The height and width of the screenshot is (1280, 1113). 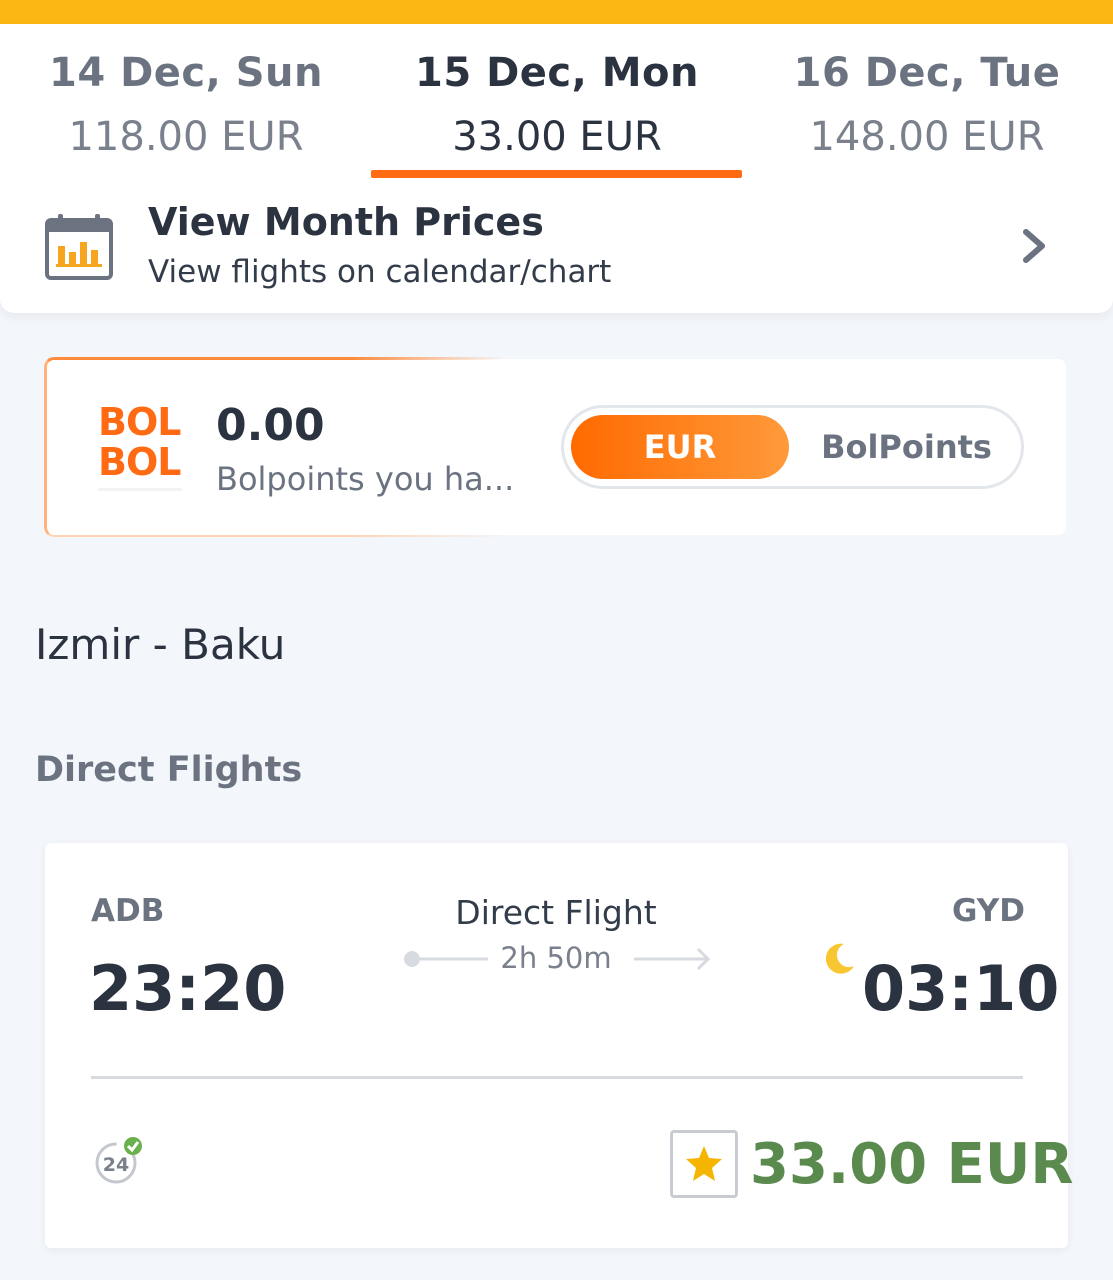 I want to click on date-label: 15 Dec, Mon, so click(x=556, y=73).